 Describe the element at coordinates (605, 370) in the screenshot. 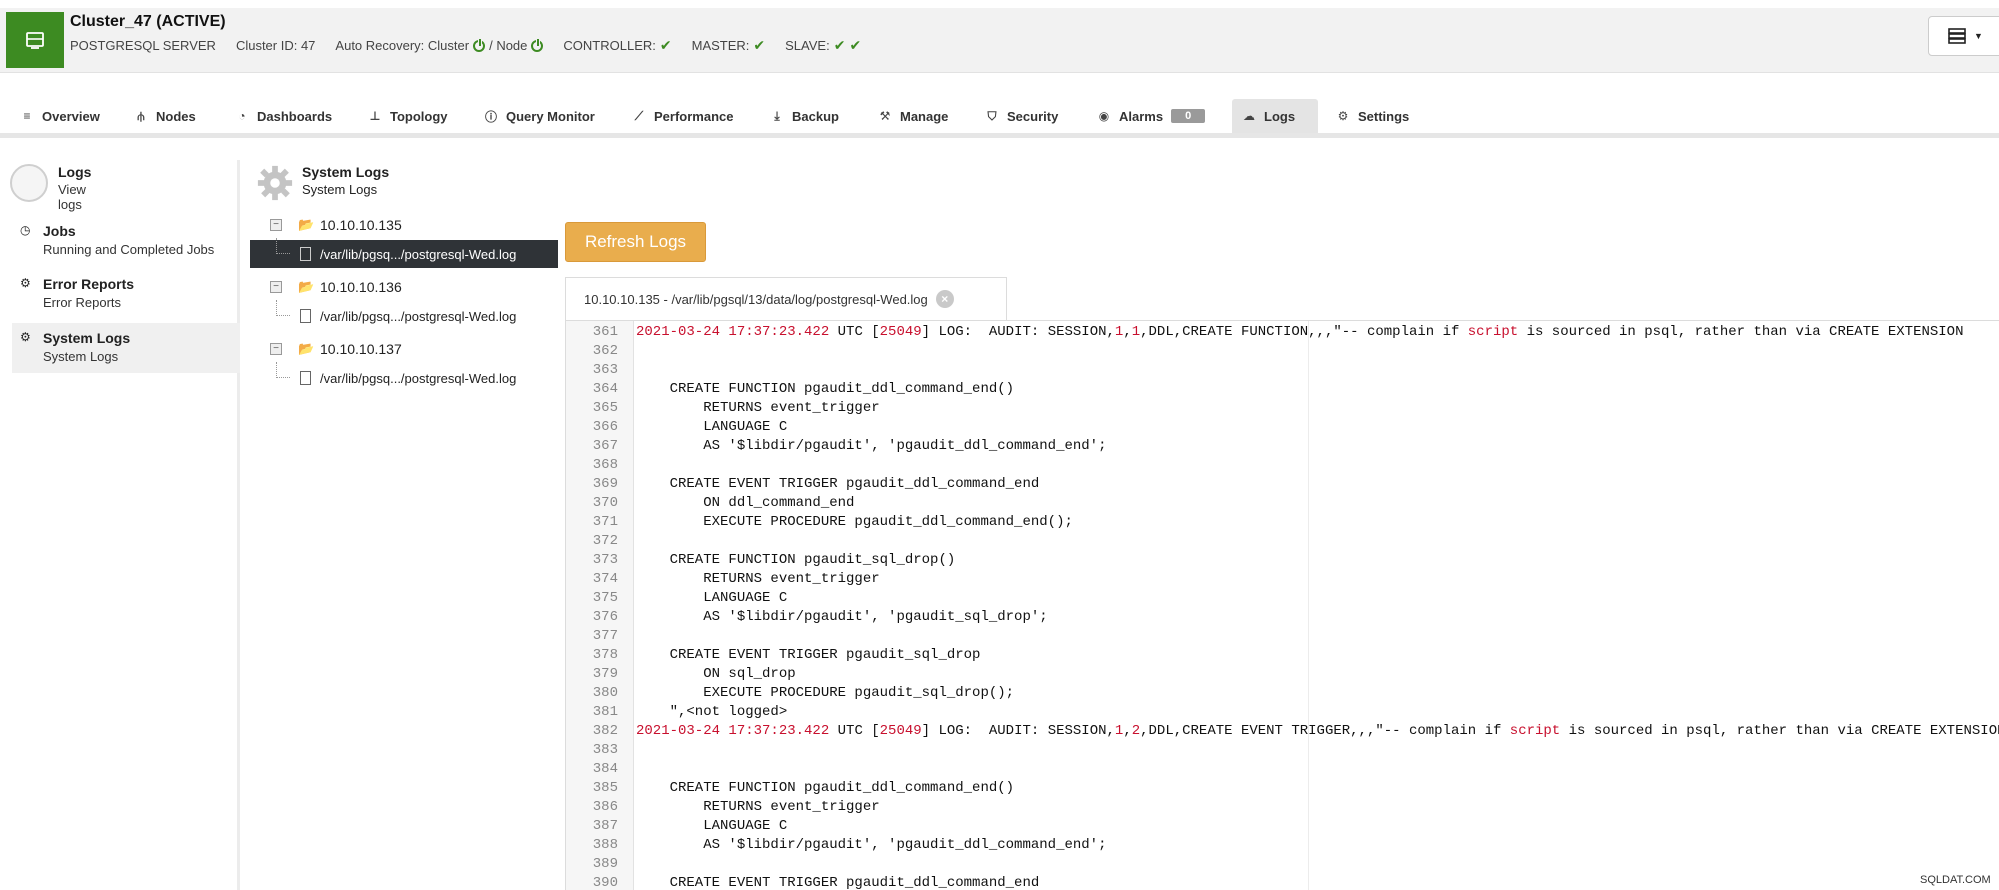

I see `line-number: 363` at that location.